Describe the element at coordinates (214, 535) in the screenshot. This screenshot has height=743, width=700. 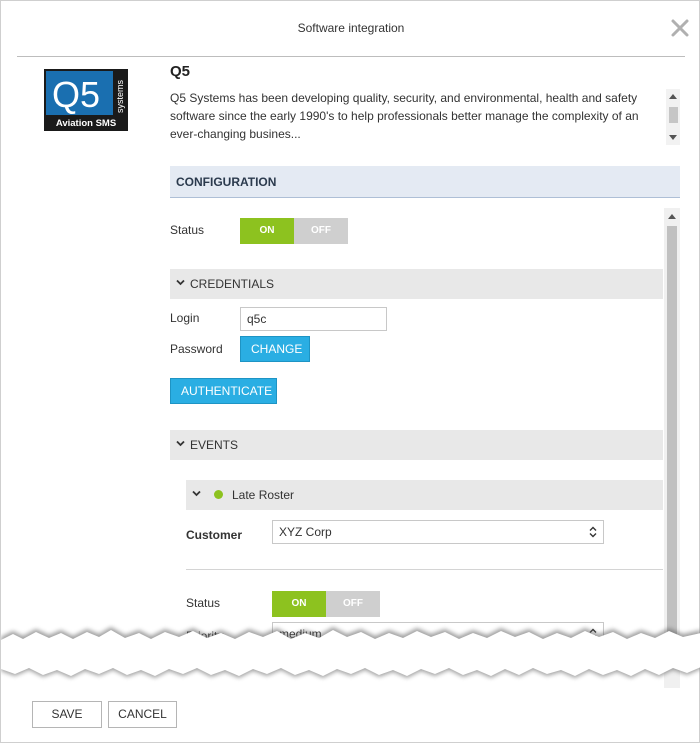
I see `customer-label: Customer` at that location.